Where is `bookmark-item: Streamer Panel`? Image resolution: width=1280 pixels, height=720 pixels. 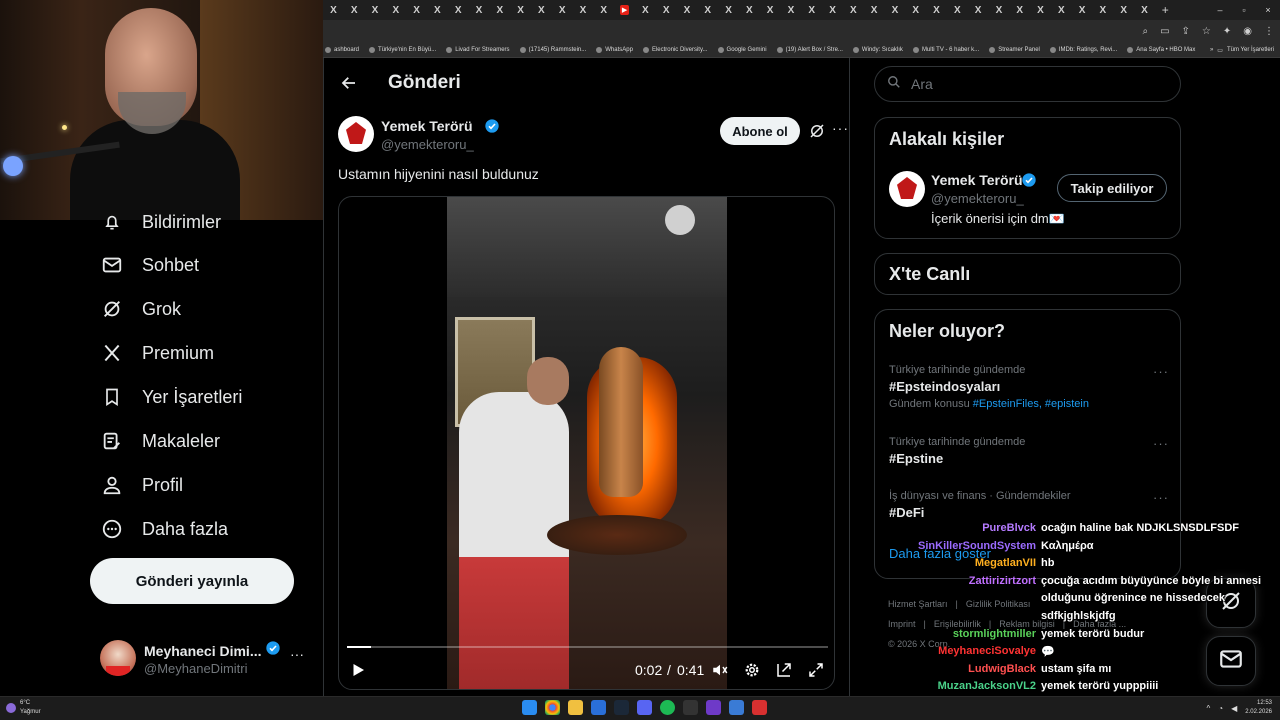 bookmark-item: Streamer Panel is located at coordinates (1014, 49).